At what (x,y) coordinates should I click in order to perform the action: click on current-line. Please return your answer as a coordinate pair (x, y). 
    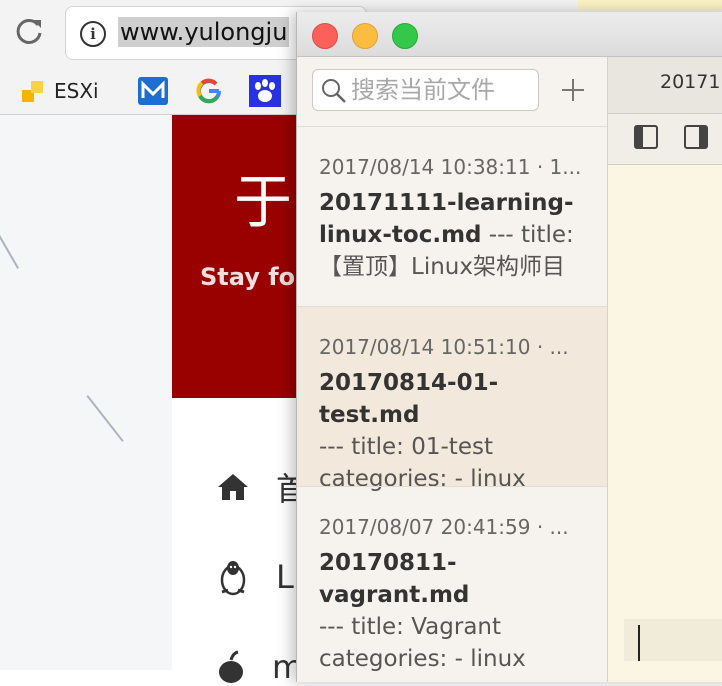
    Looking at the image, I should click on (673, 640).